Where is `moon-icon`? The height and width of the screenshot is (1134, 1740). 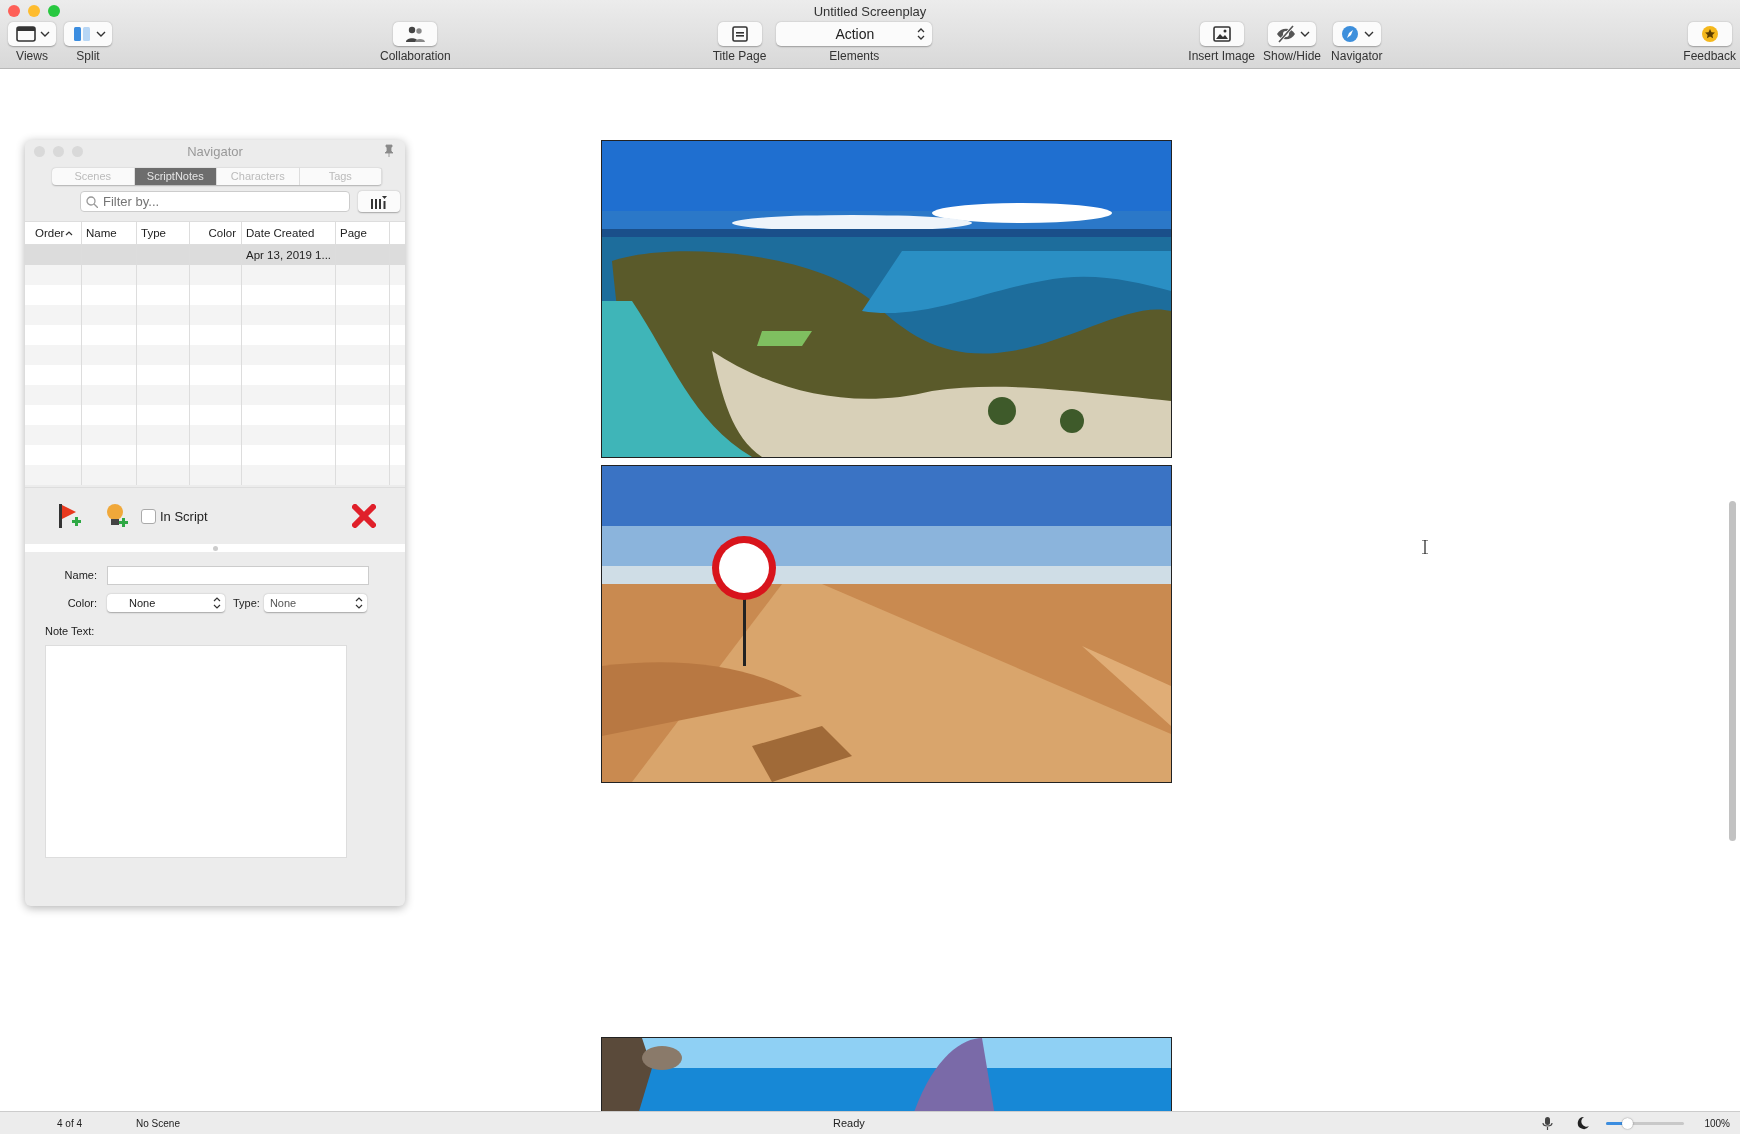 moon-icon is located at coordinates (1583, 1123).